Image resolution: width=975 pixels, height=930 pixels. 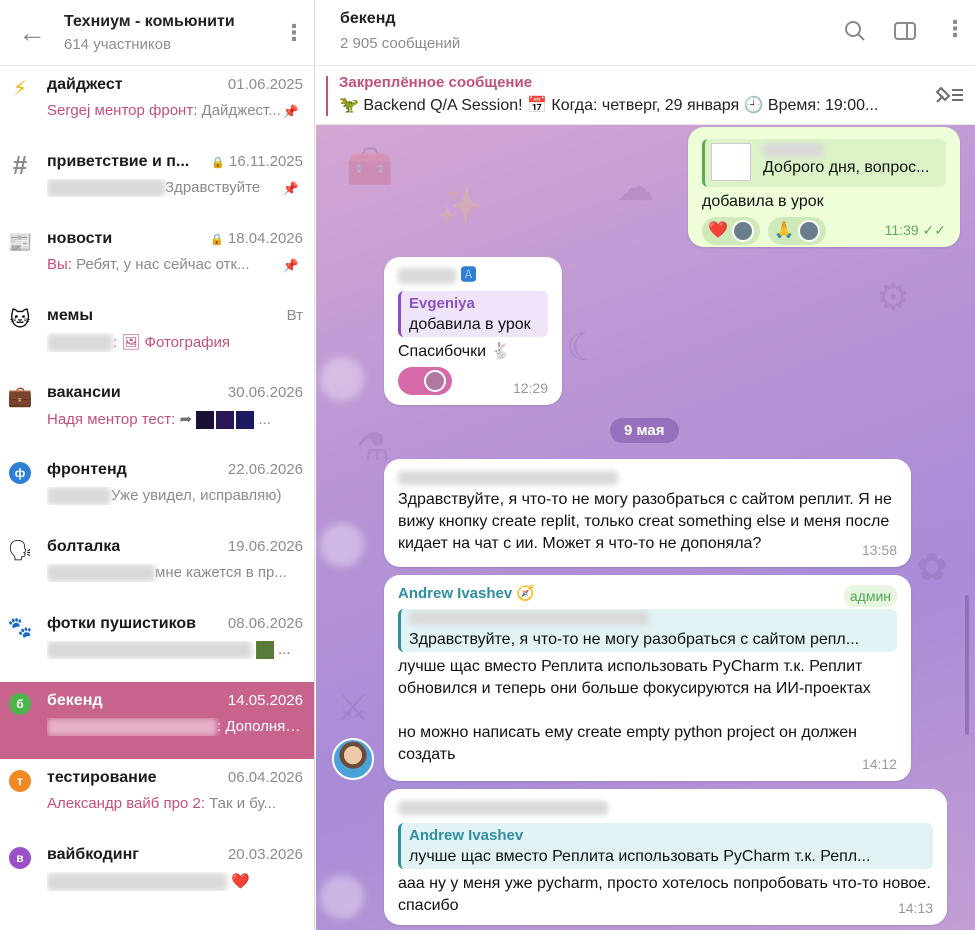 What do you see at coordinates (149, 21) in the screenshot?
I see `group-title: Техниум - комьюнити` at bounding box center [149, 21].